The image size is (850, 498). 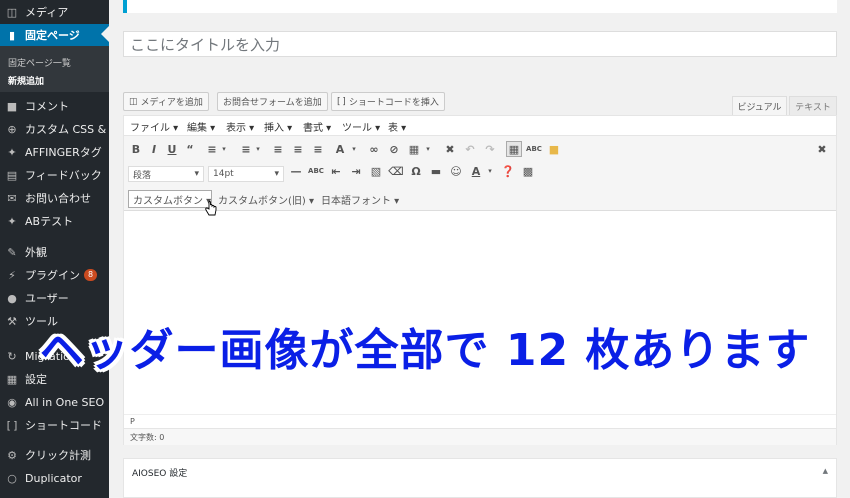 What do you see at coordinates (12, 175) in the screenshot?
I see `feedback-icon: ▤` at bounding box center [12, 175].